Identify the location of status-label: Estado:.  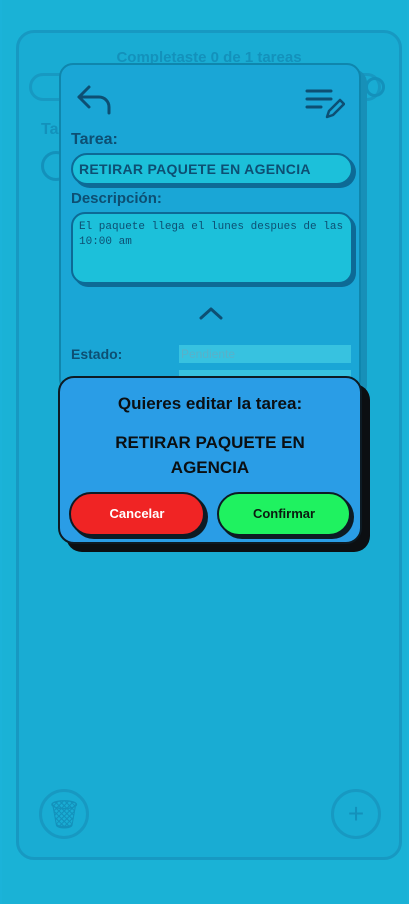
(97, 354).